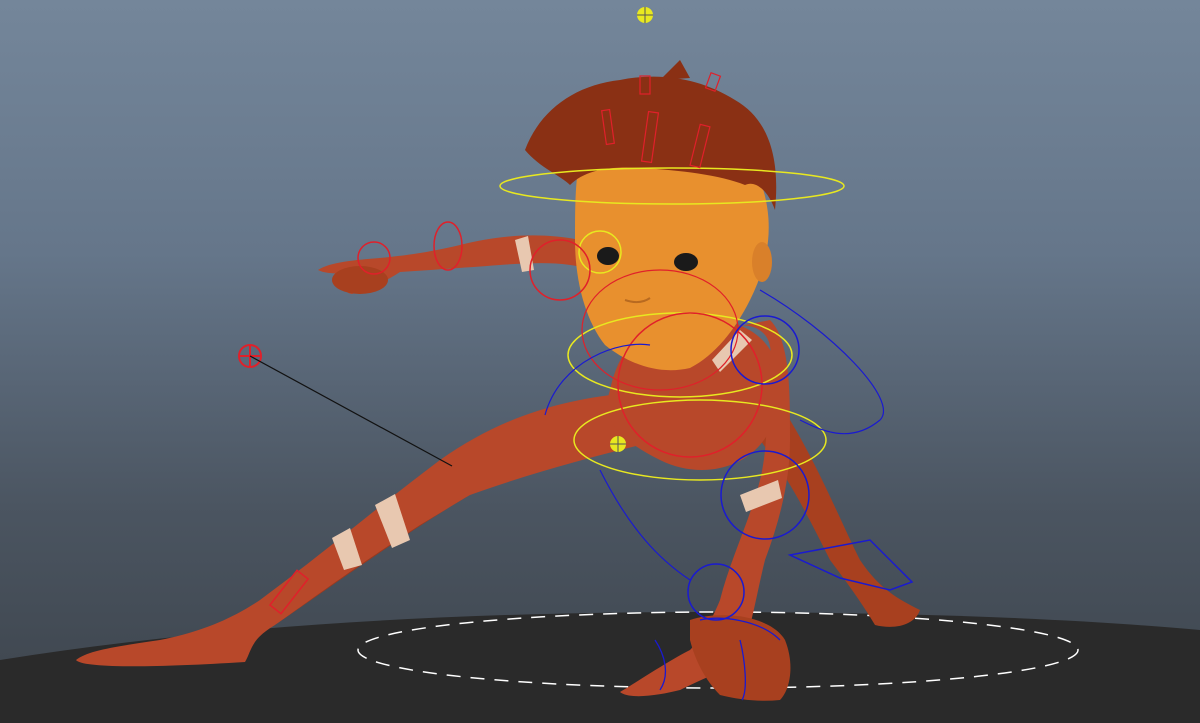  Describe the element at coordinates (360, 280) in the screenshot. I see `left-hand` at that location.